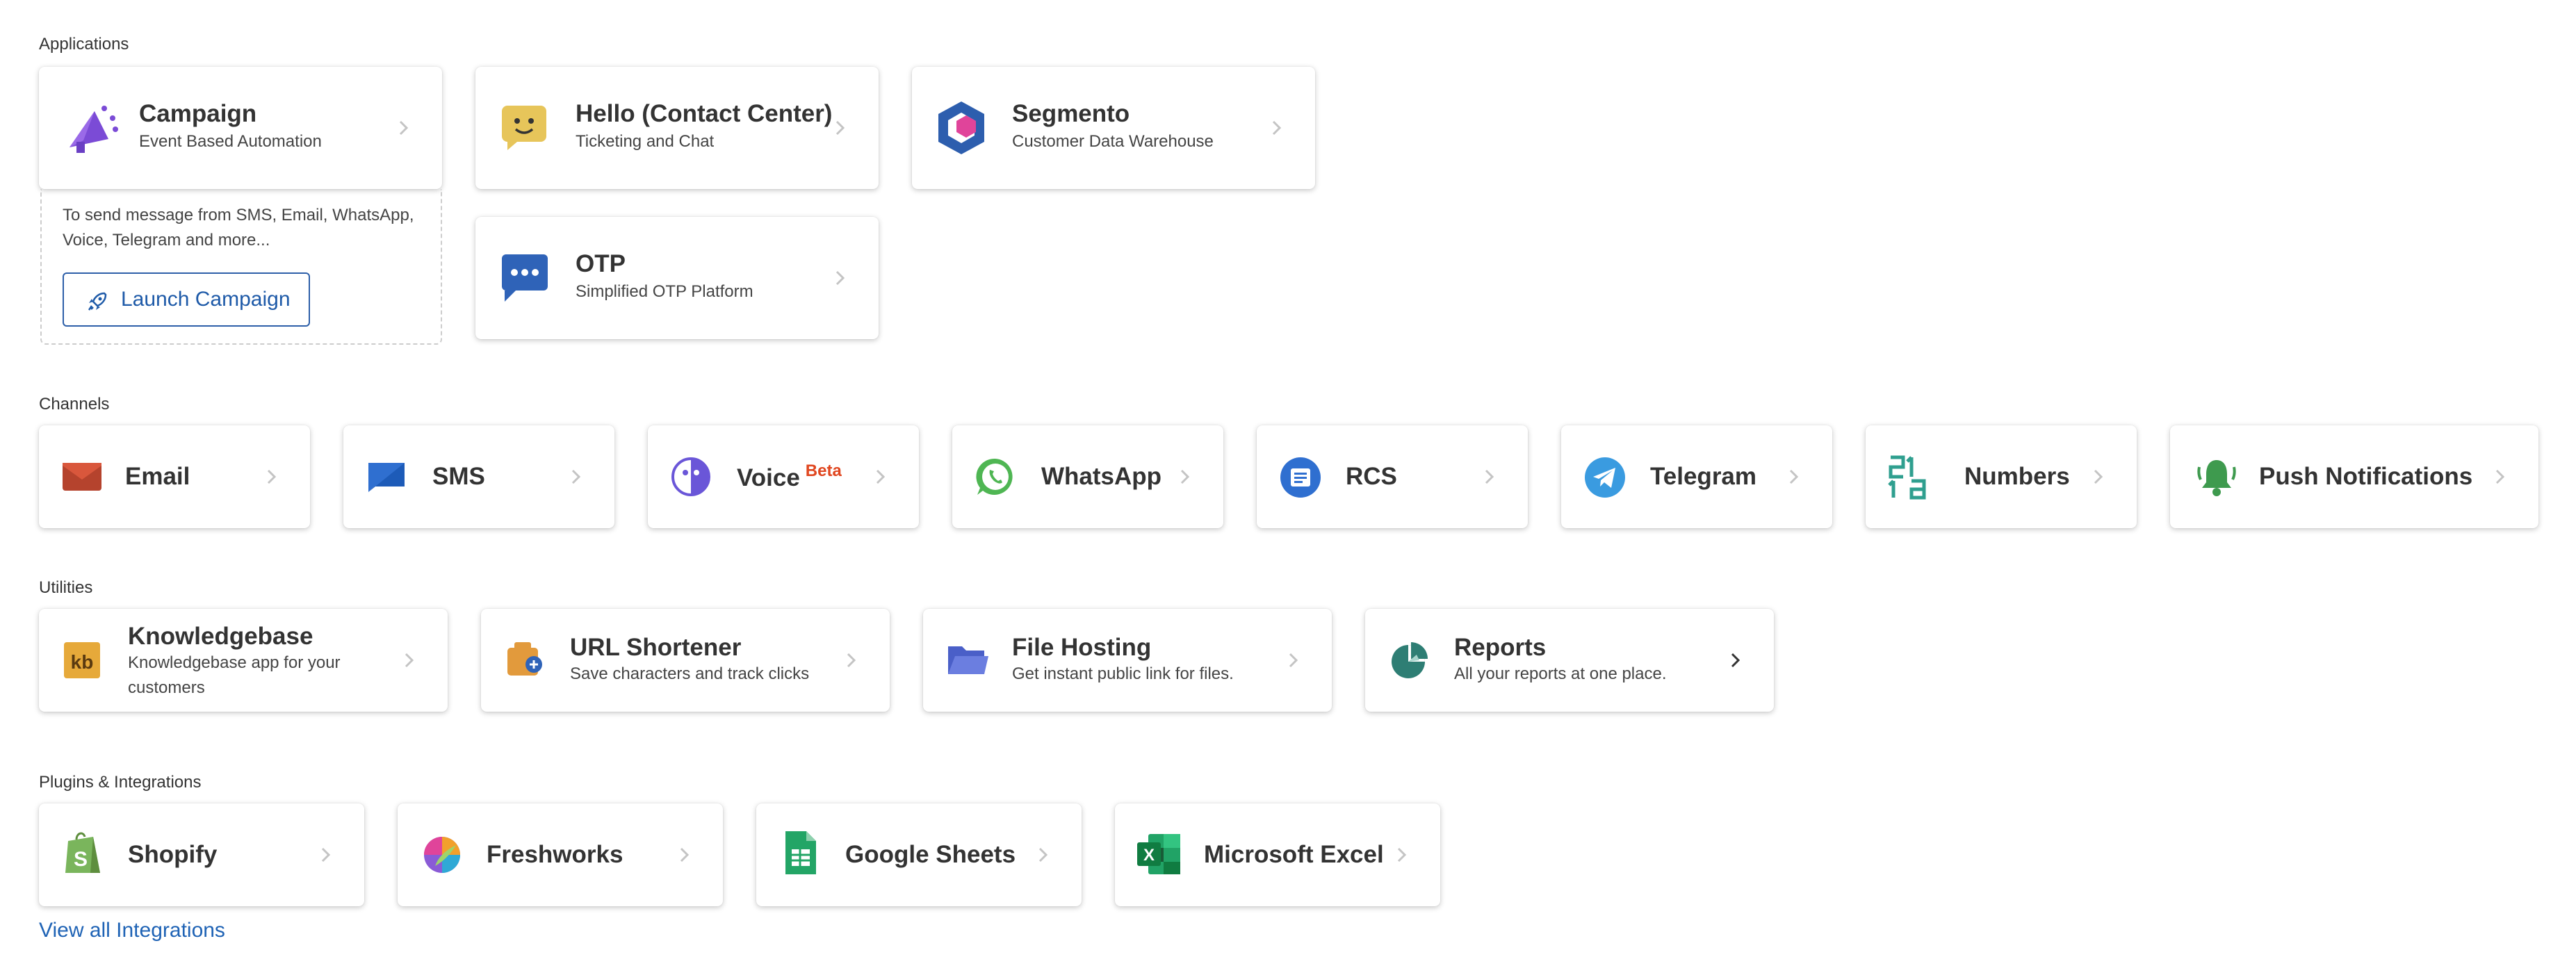 This screenshot has height=973, width=2576. I want to click on plugin-microsoft-excel-label: Microsoft Excel, so click(1294, 854).